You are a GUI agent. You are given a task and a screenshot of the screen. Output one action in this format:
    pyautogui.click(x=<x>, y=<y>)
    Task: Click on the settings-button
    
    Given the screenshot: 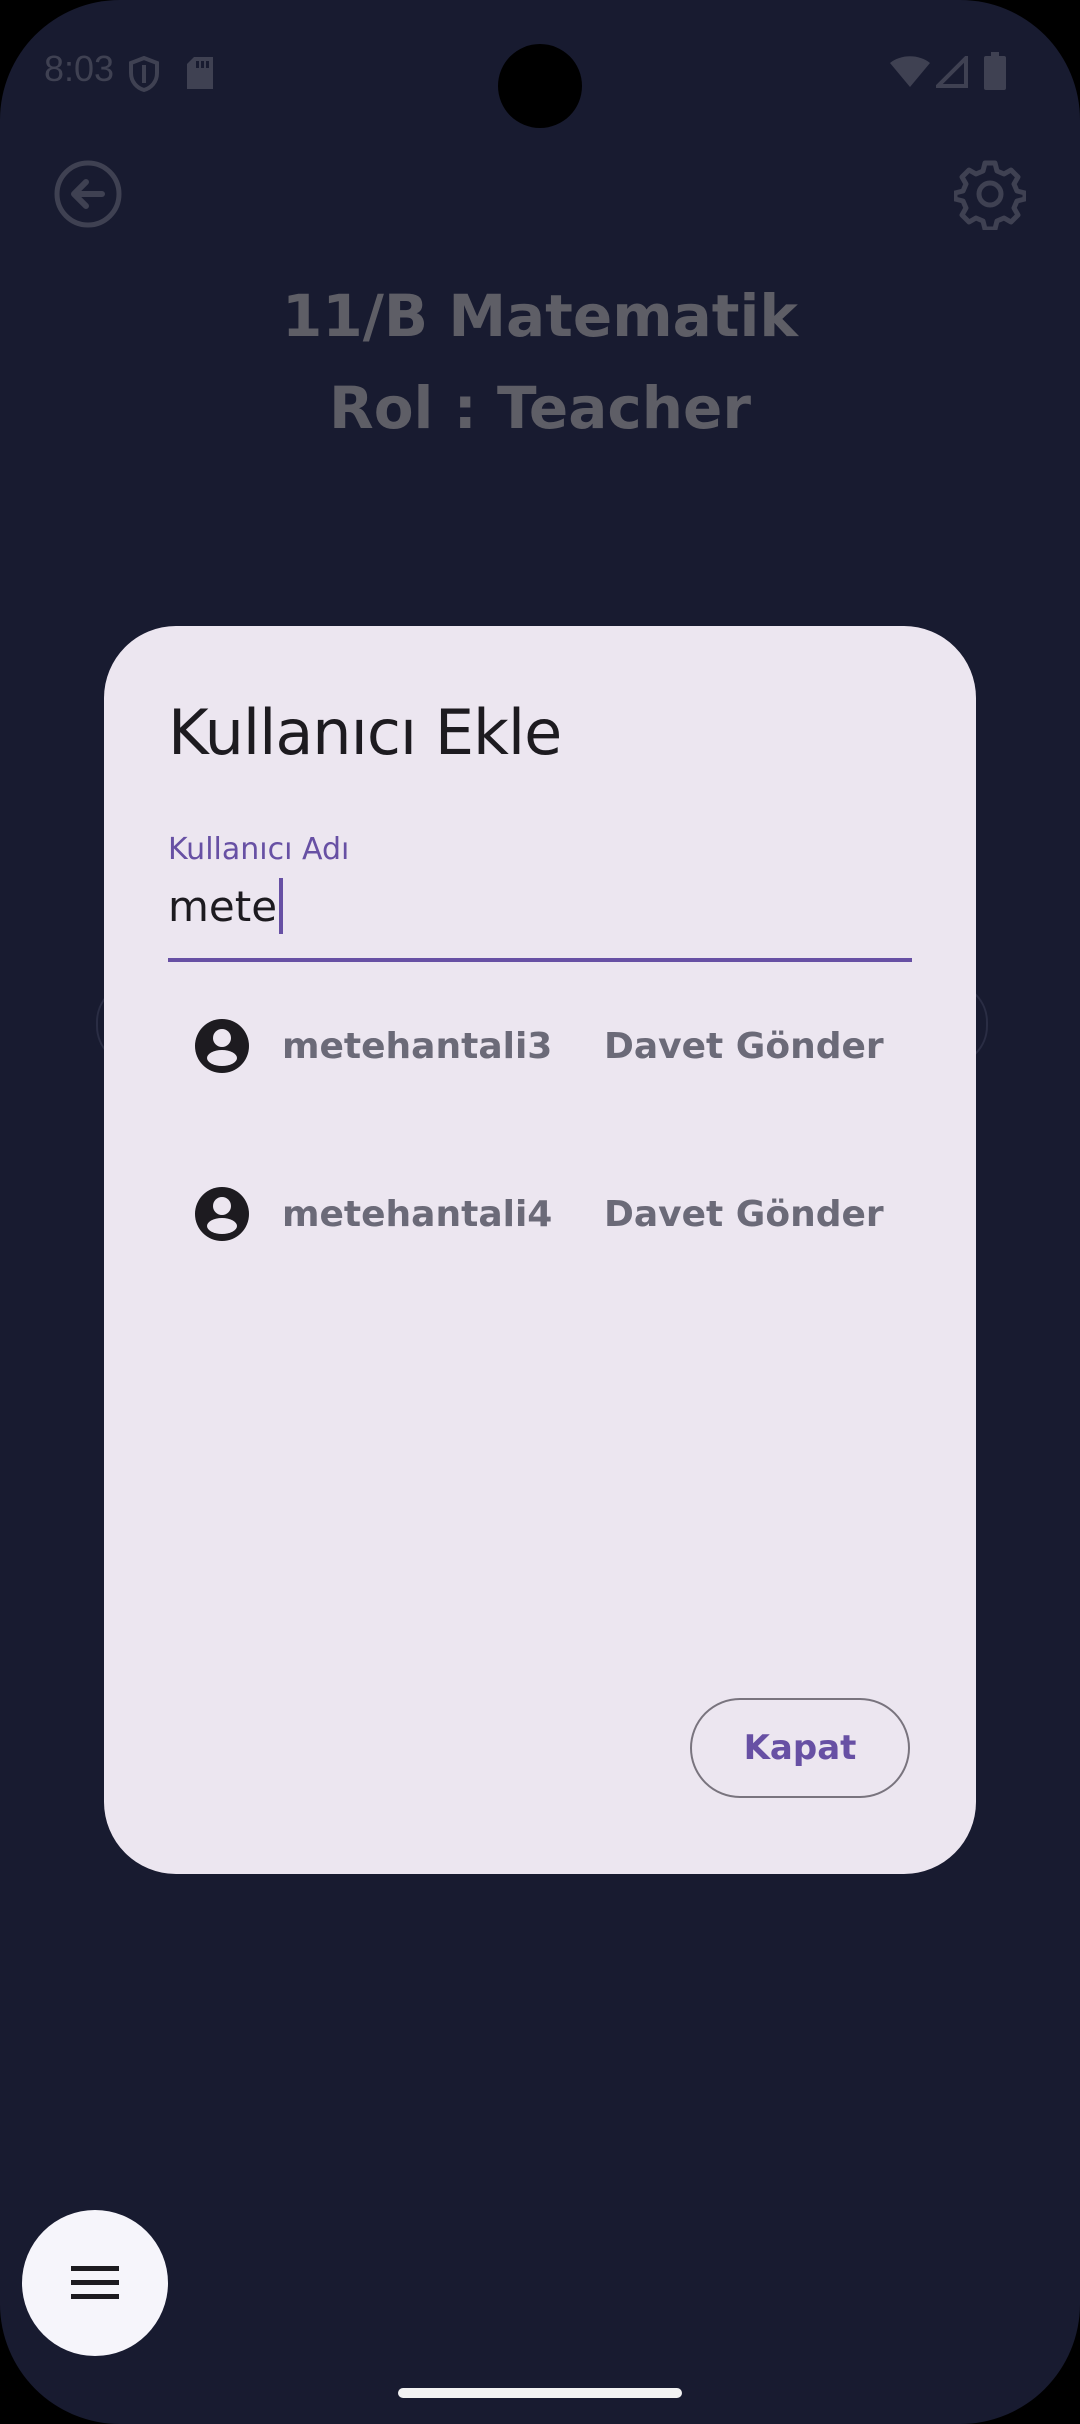 What is the action you would take?
    pyautogui.click(x=990, y=194)
    